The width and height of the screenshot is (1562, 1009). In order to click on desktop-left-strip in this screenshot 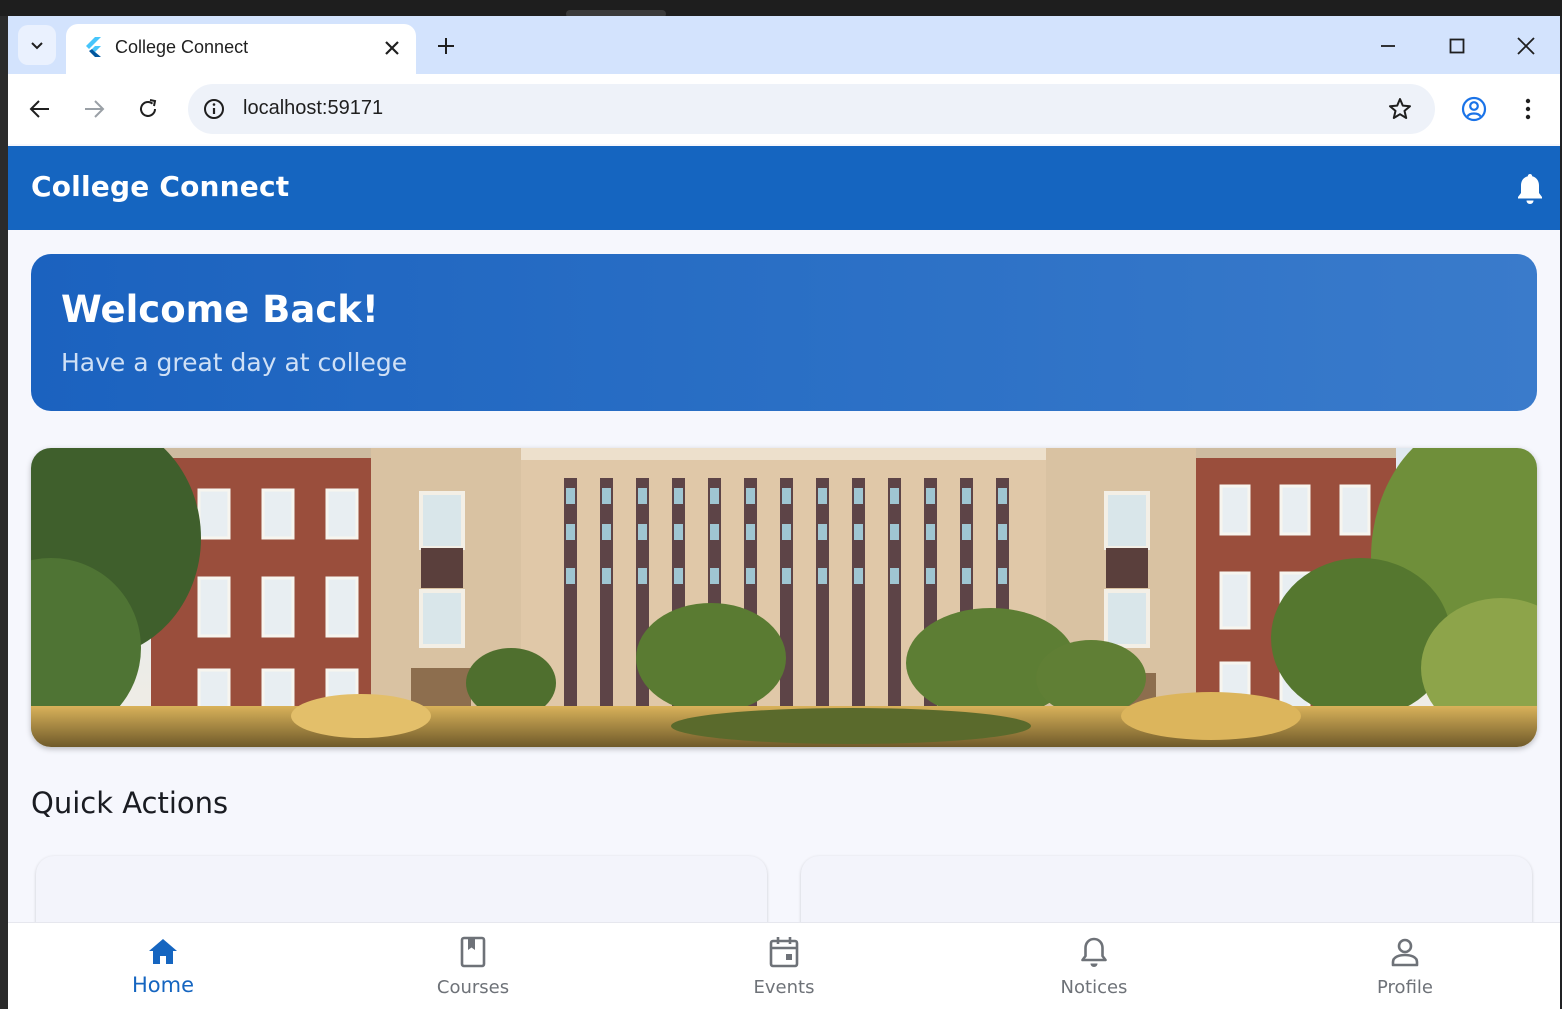, I will do `click(4, 512)`.